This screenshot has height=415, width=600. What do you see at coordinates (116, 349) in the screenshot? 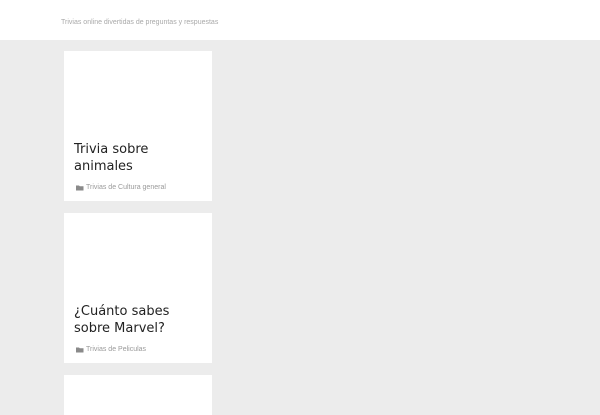
I see `category-link: Trivias de Peliculas` at bounding box center [116, 349].